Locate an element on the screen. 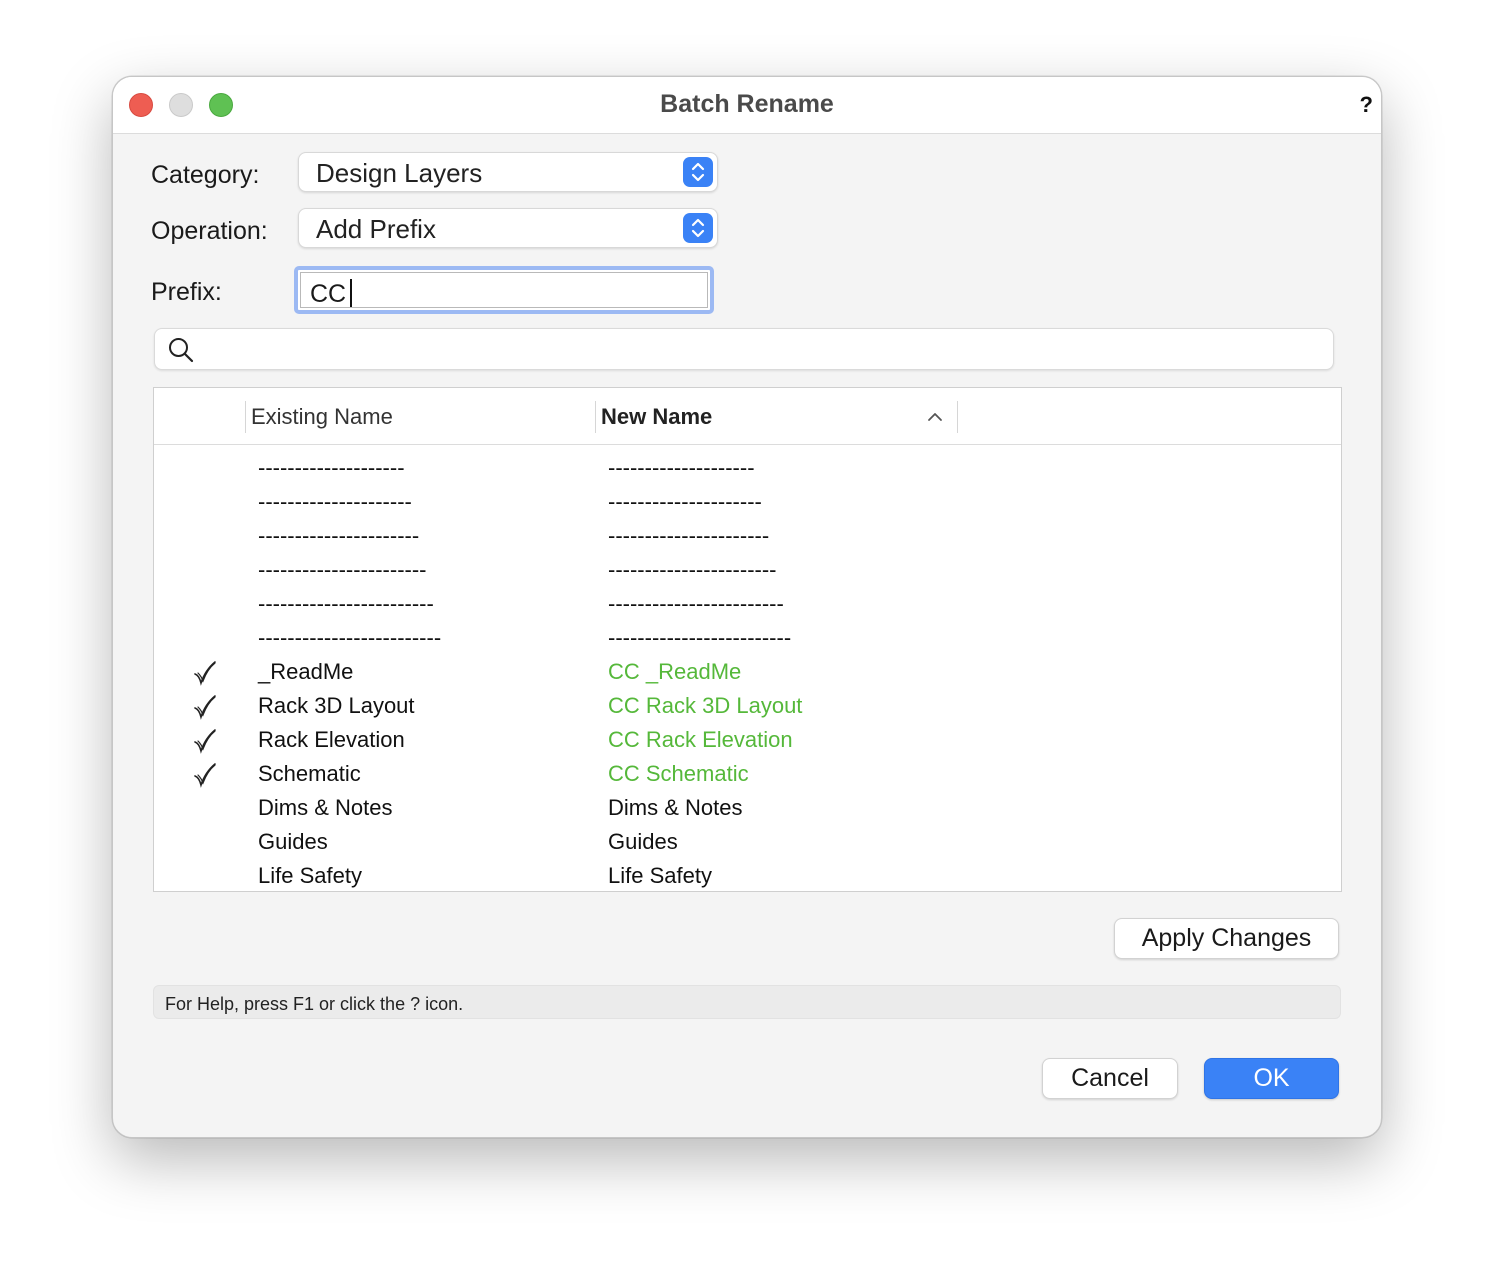 This screenshot has height=1284, width=1492. table-row: Schematic CC Schematic is located at coordinates (747, 778).